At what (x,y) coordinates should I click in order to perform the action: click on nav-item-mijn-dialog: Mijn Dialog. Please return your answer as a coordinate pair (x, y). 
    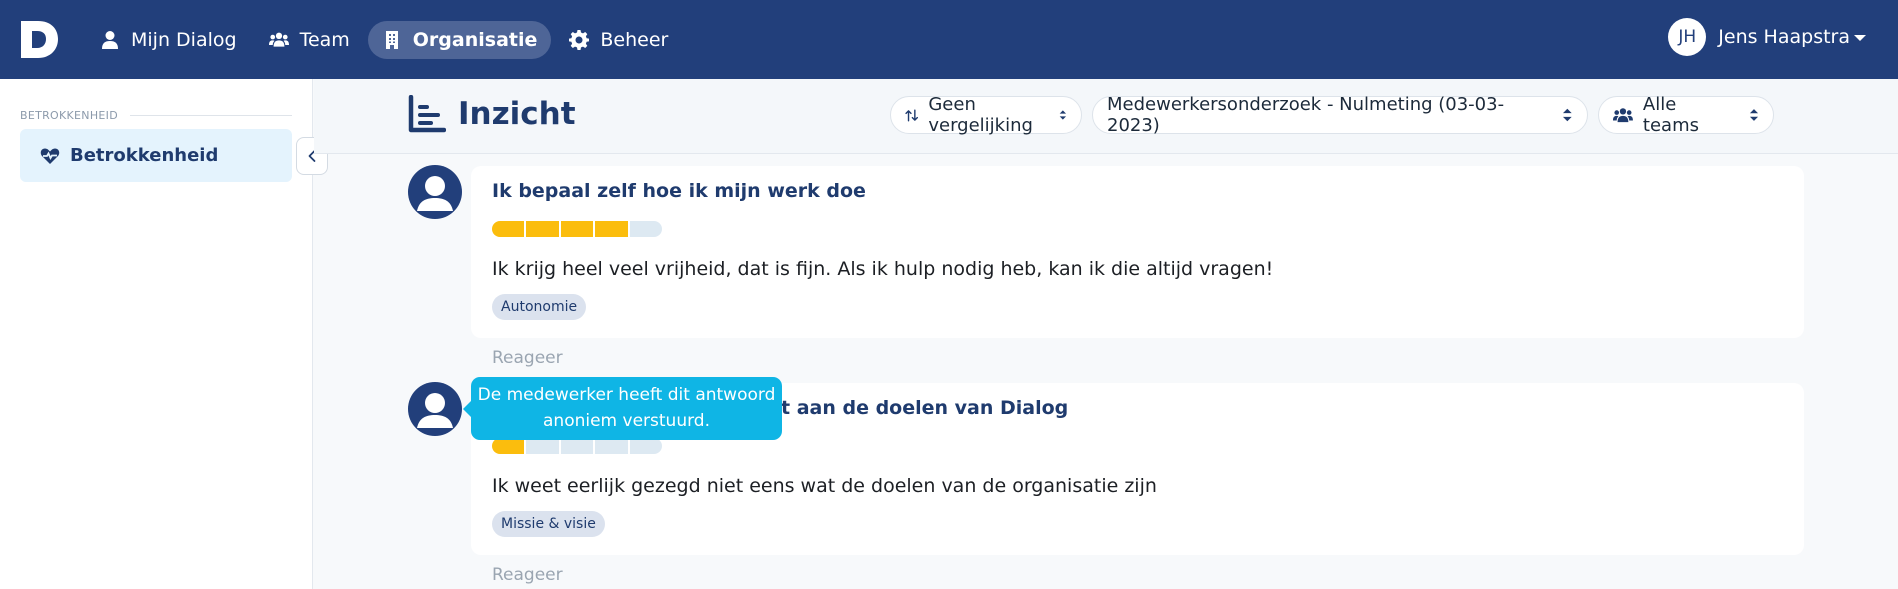
    Looking at the image, I should click on (168, 40).